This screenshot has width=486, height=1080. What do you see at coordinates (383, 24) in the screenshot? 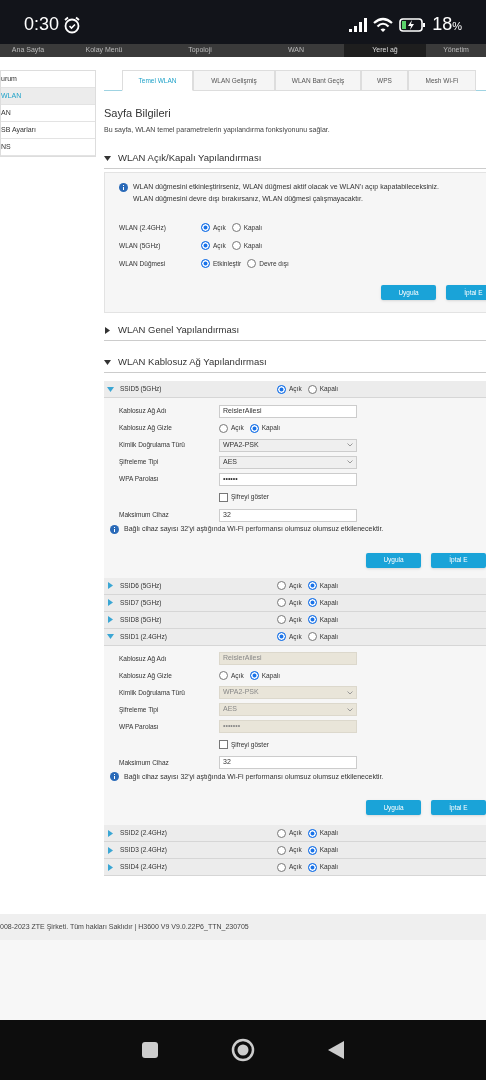
I see `wifi-icon` at bounding box center [383, 24].